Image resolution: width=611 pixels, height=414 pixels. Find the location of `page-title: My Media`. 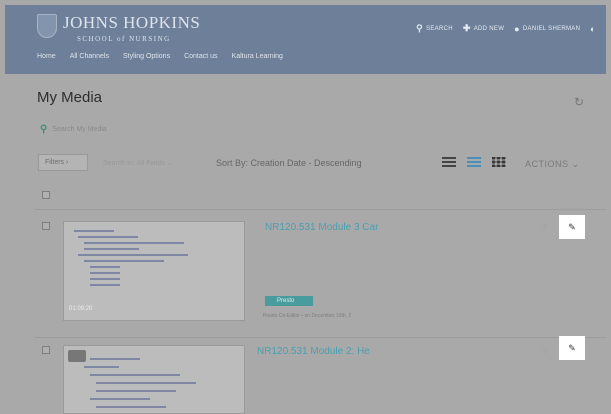

page-title: My Media is located at coordinates (70, 97).